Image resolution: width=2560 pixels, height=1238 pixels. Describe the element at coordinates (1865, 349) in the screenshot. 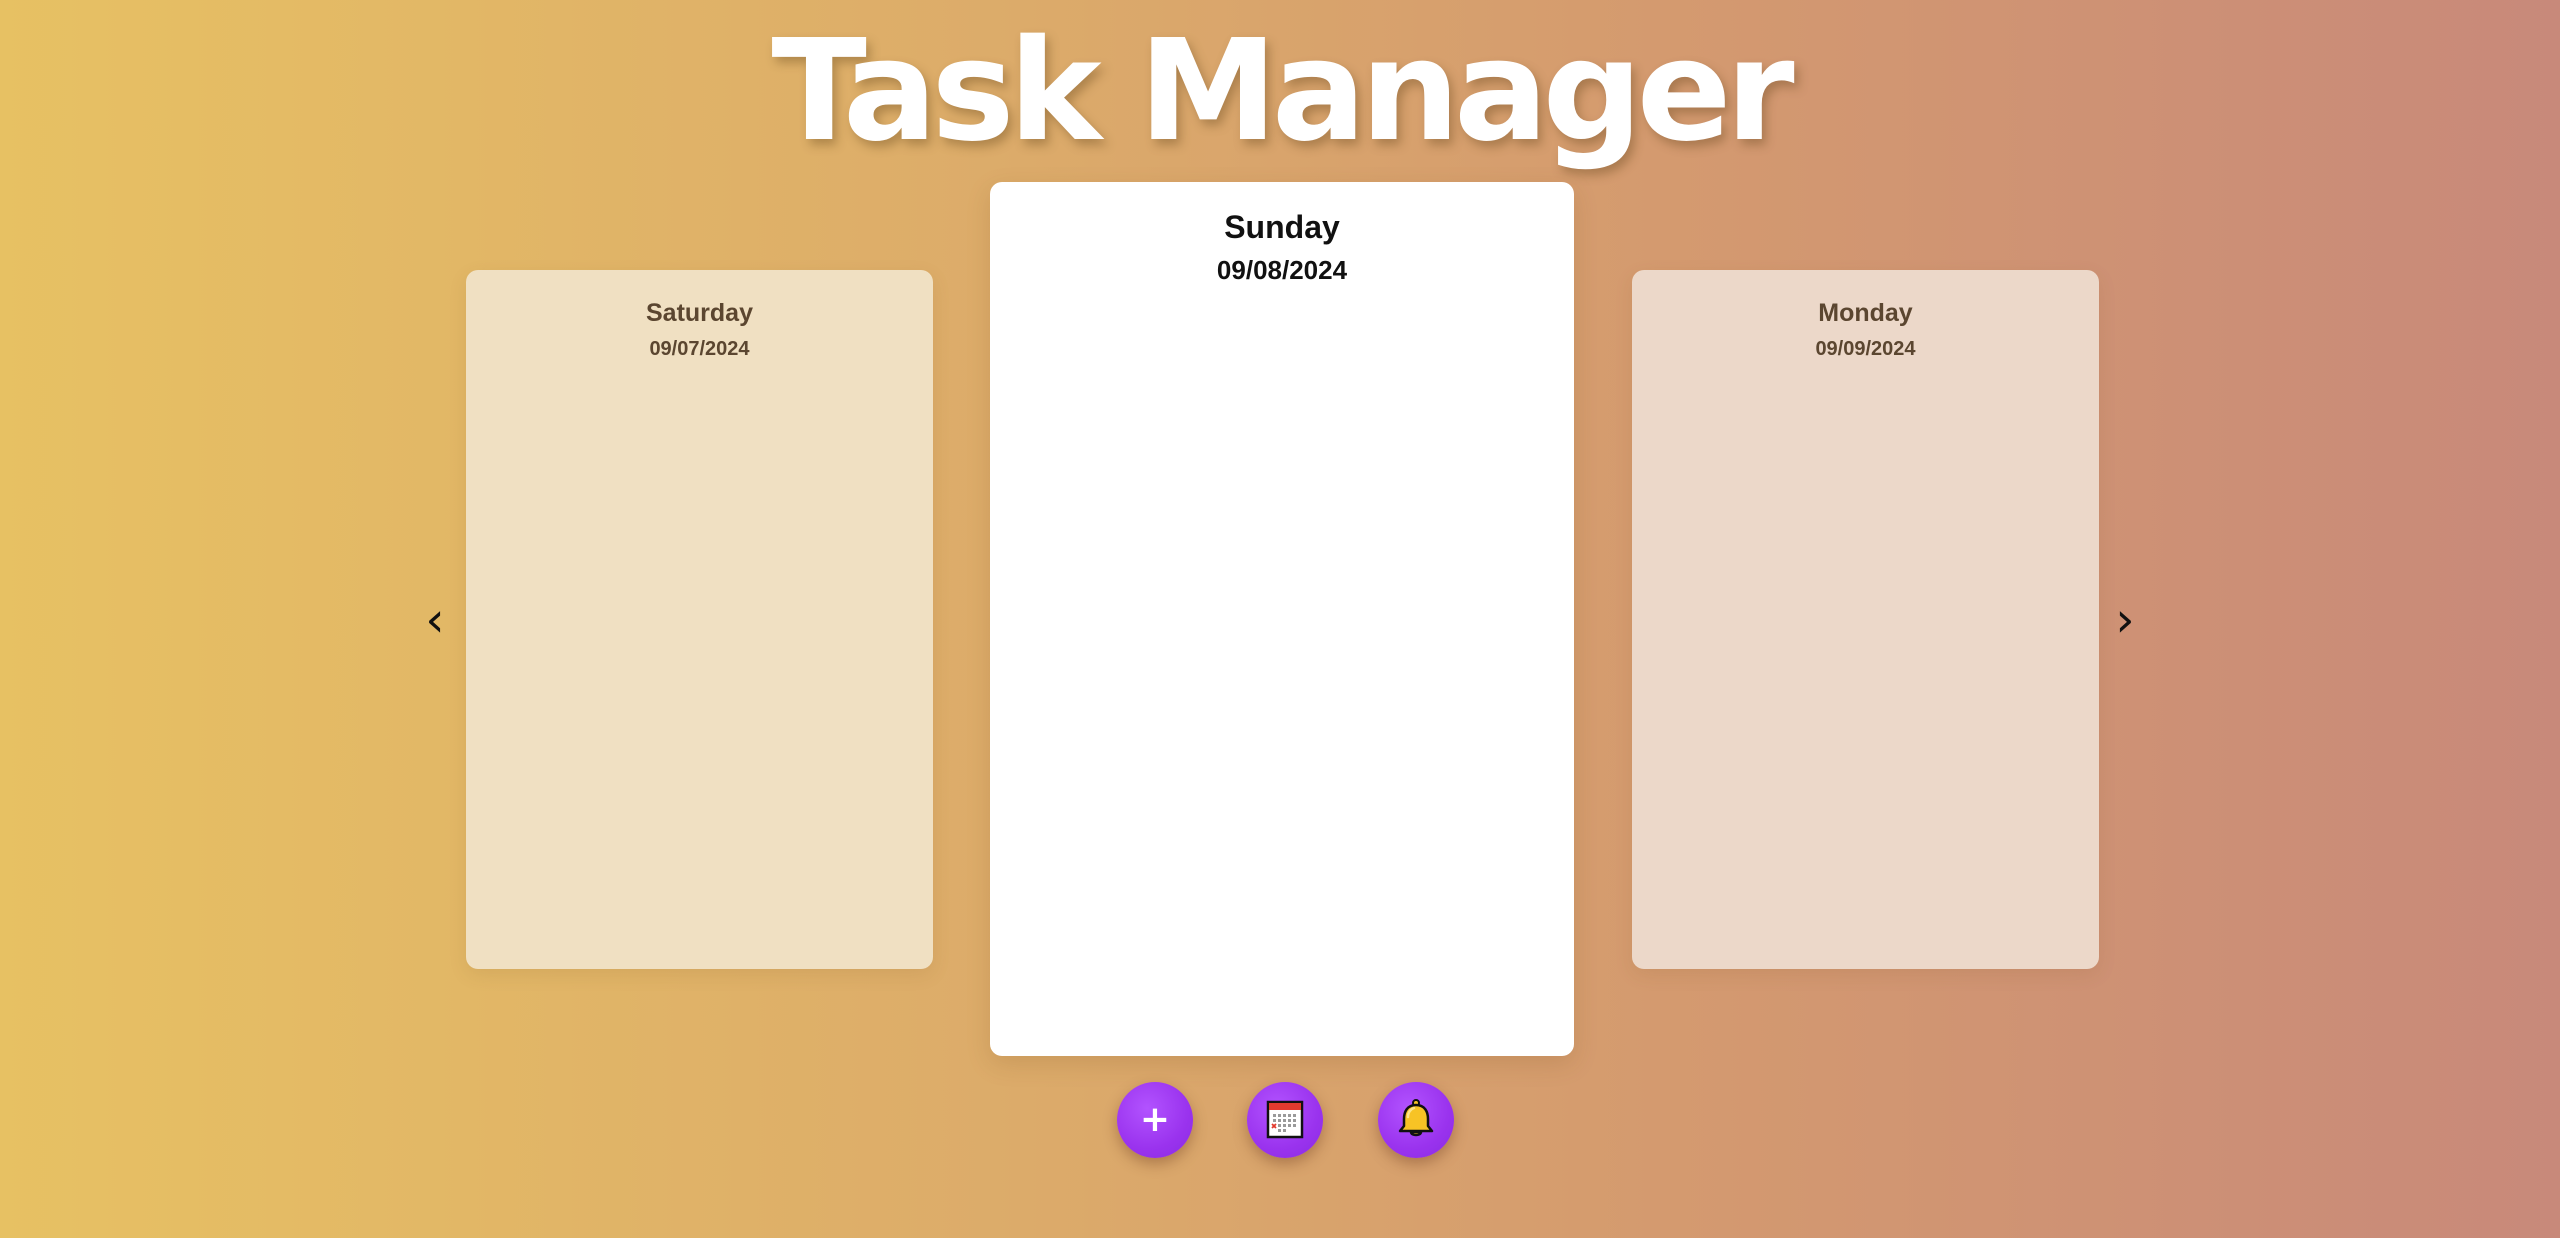

I see `day-date: 09/09/2024` at that location.